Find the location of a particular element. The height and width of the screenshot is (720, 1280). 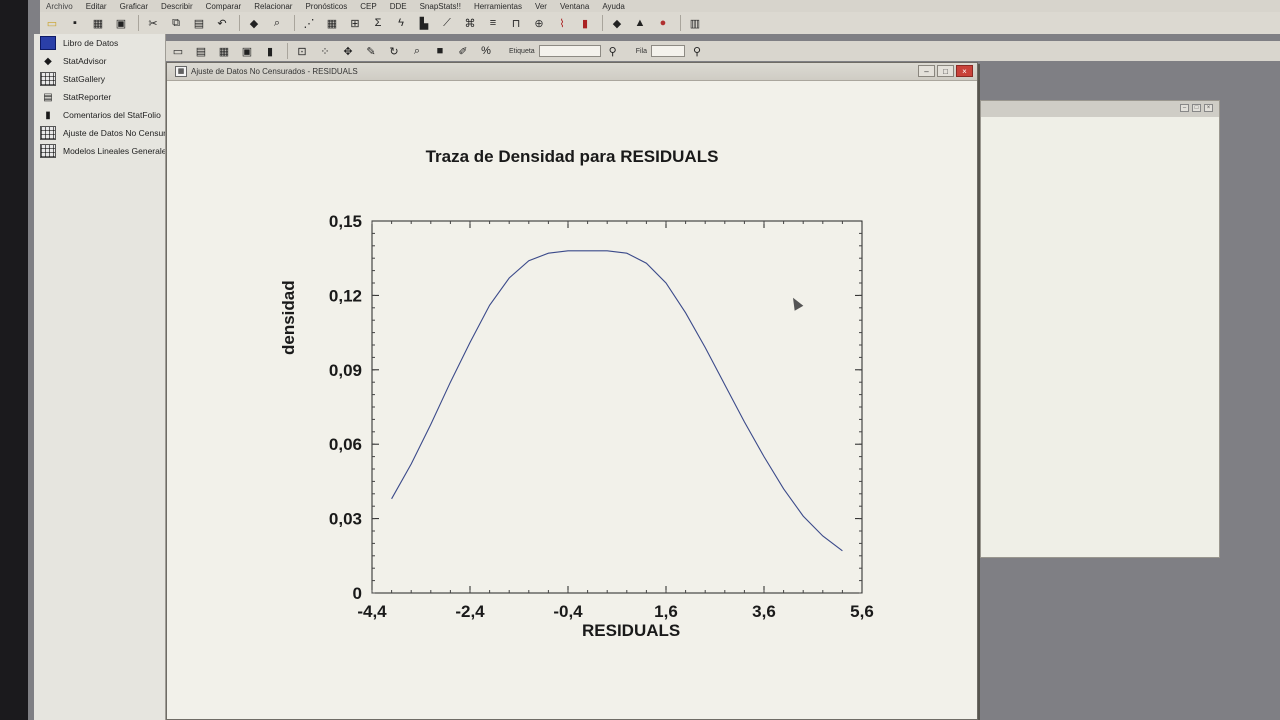

datasheet-icon is located at coordinates (48, 43).